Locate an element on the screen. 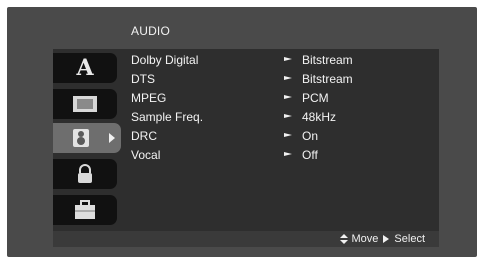  setting-row-sample-freq: Sample Freq. 48kHz is located at coordinates (281, 117).